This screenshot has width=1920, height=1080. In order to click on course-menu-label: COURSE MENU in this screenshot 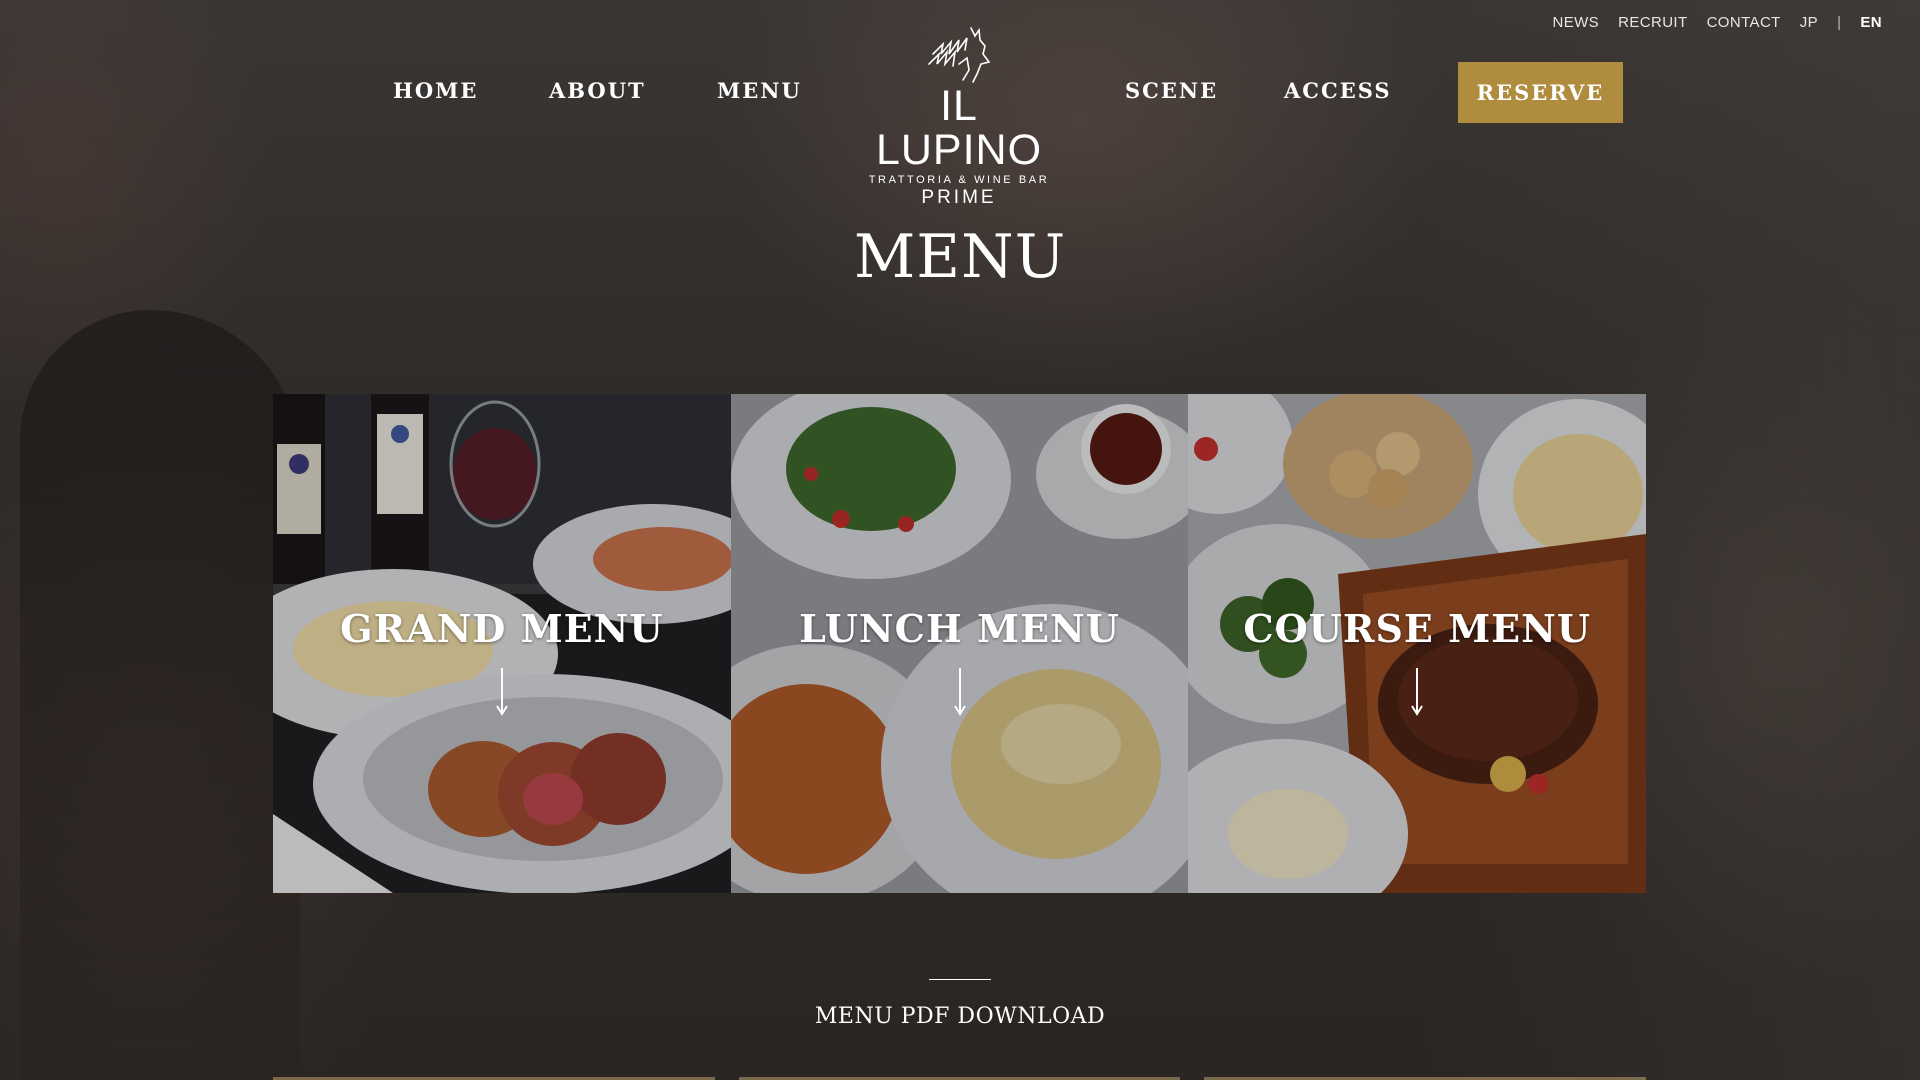, I will do `click(1417, 628)`.